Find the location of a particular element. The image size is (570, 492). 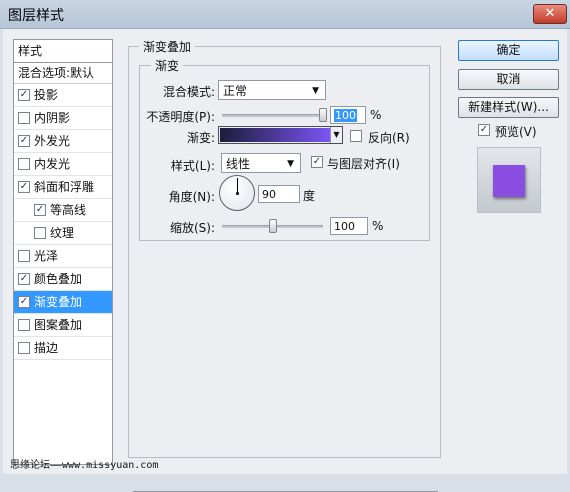

gradient-dropdown-arrow-icon: ▼ is located at coordinates (336, 135).